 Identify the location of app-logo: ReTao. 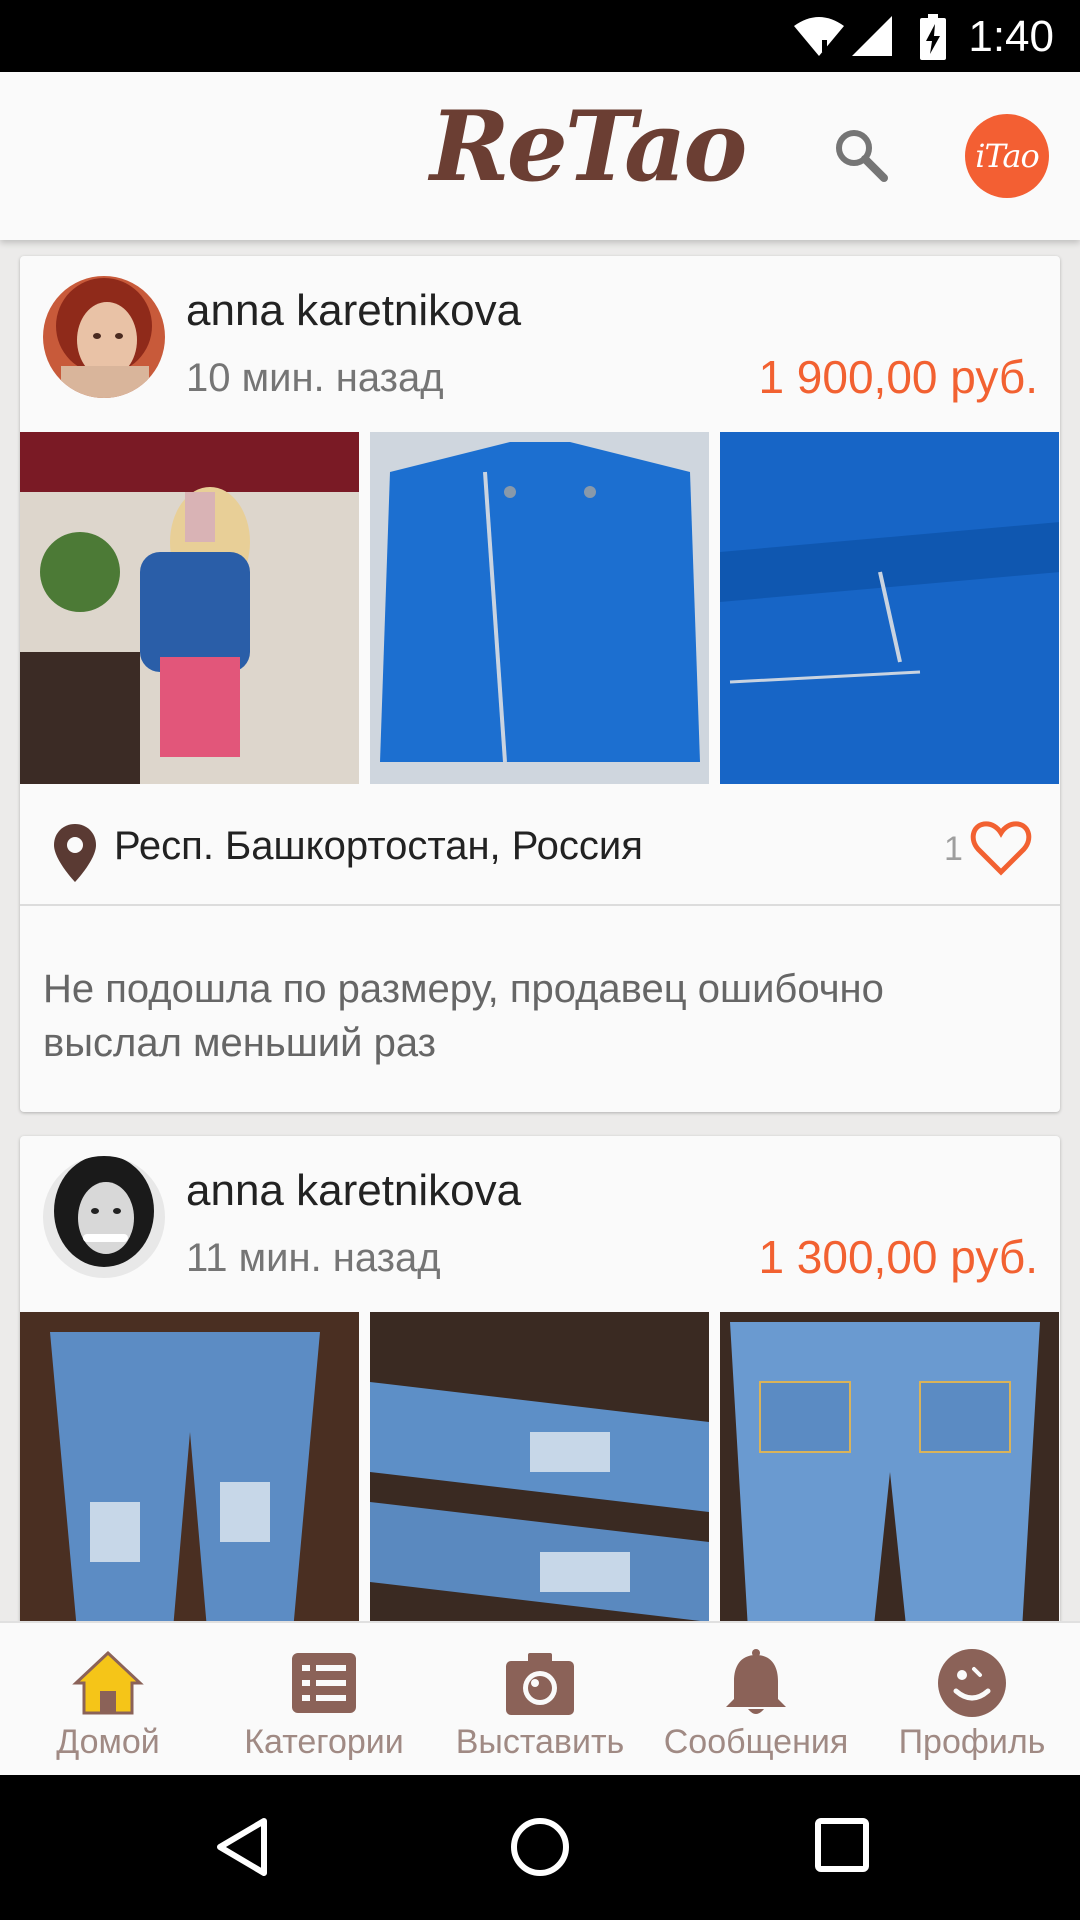
(588, 146).